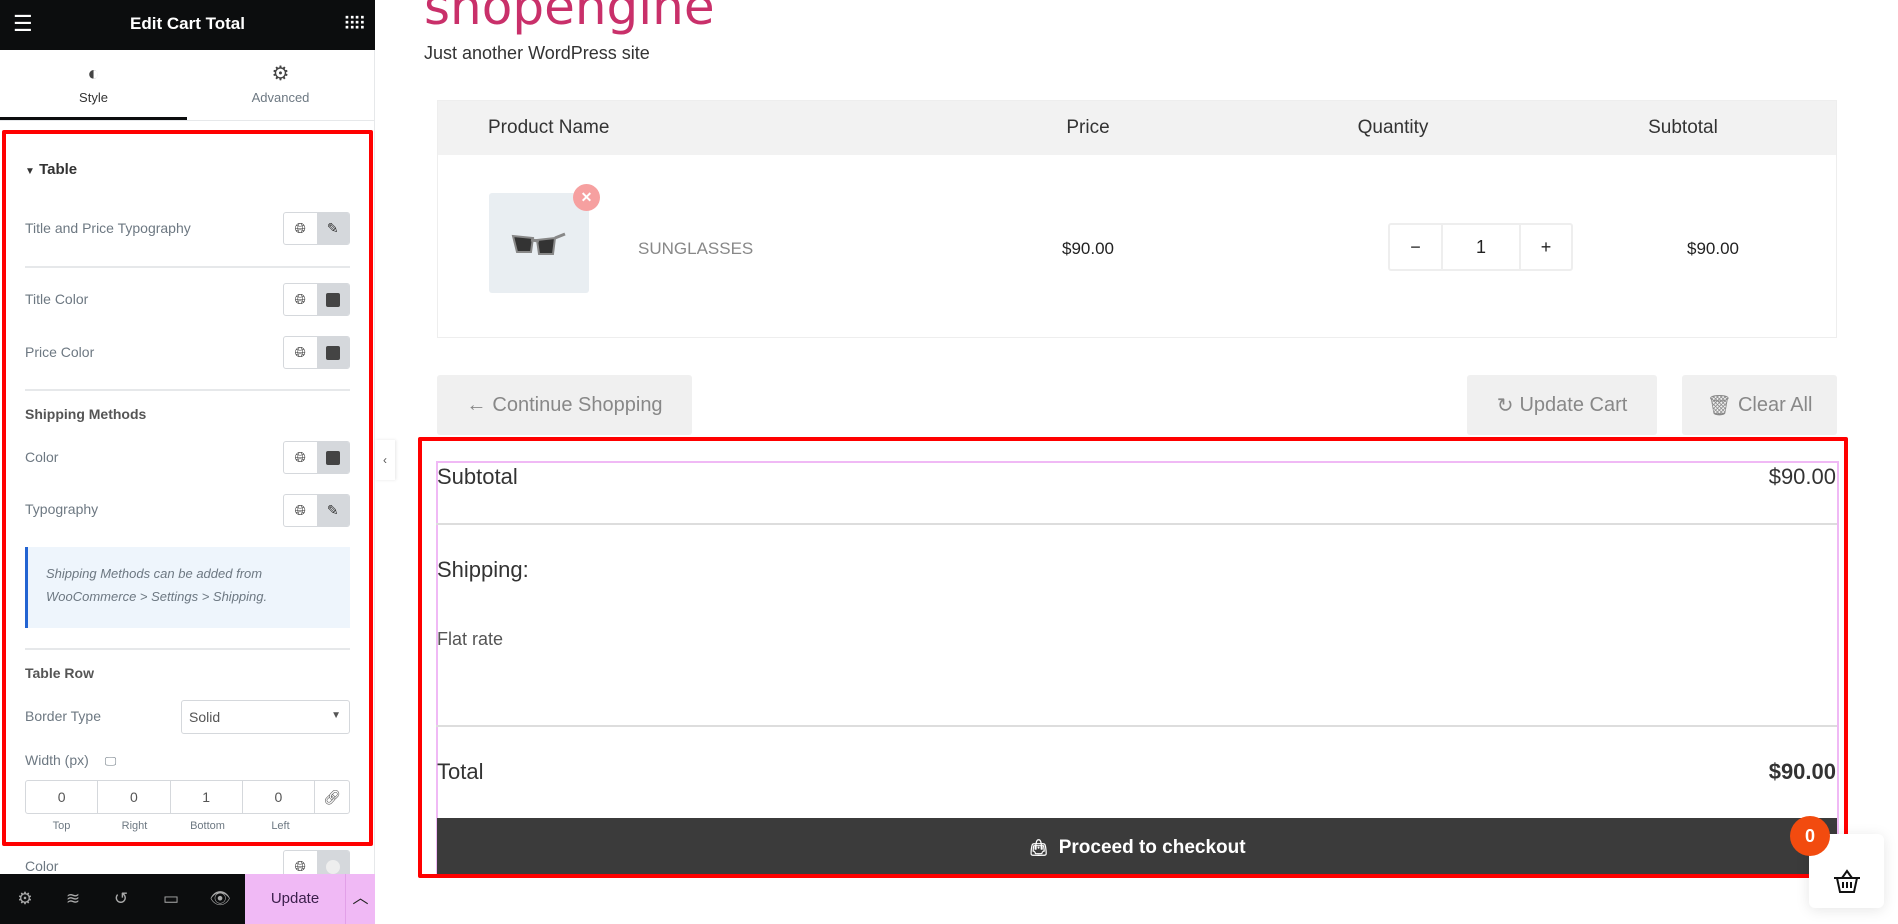  I want to click on control-label: Title Color, so click(57, 299).